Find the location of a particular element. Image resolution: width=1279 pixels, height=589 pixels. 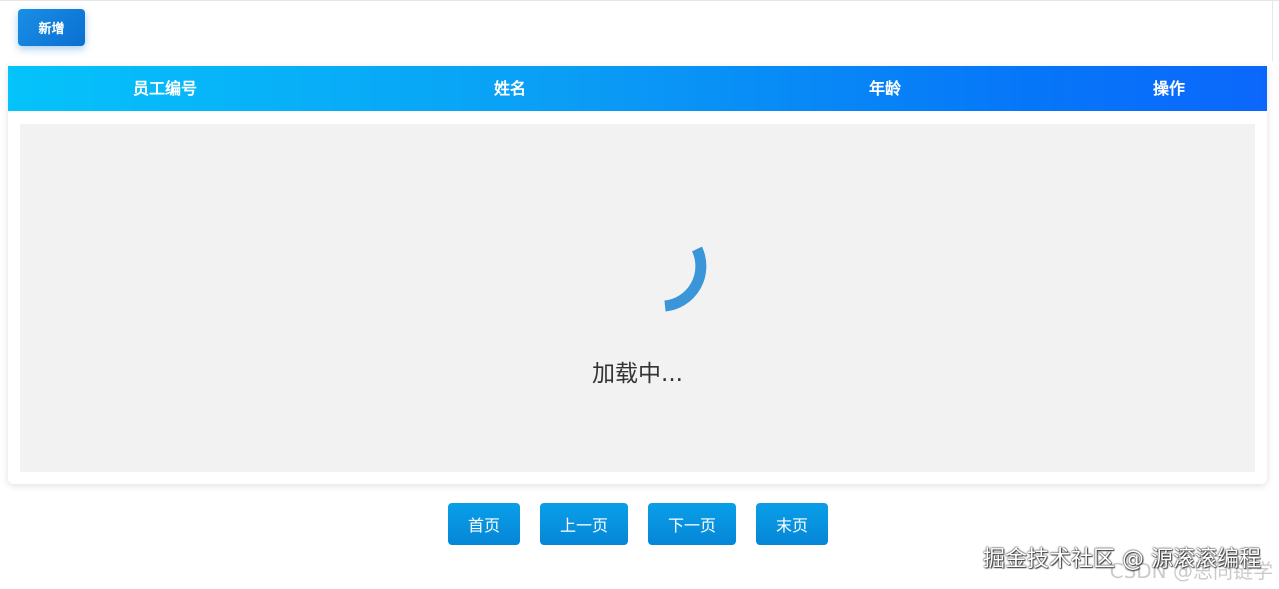

watermark-juejin: 掘金技术社区 @ 源滚滚编程 is located at coordinates (1122, 559).